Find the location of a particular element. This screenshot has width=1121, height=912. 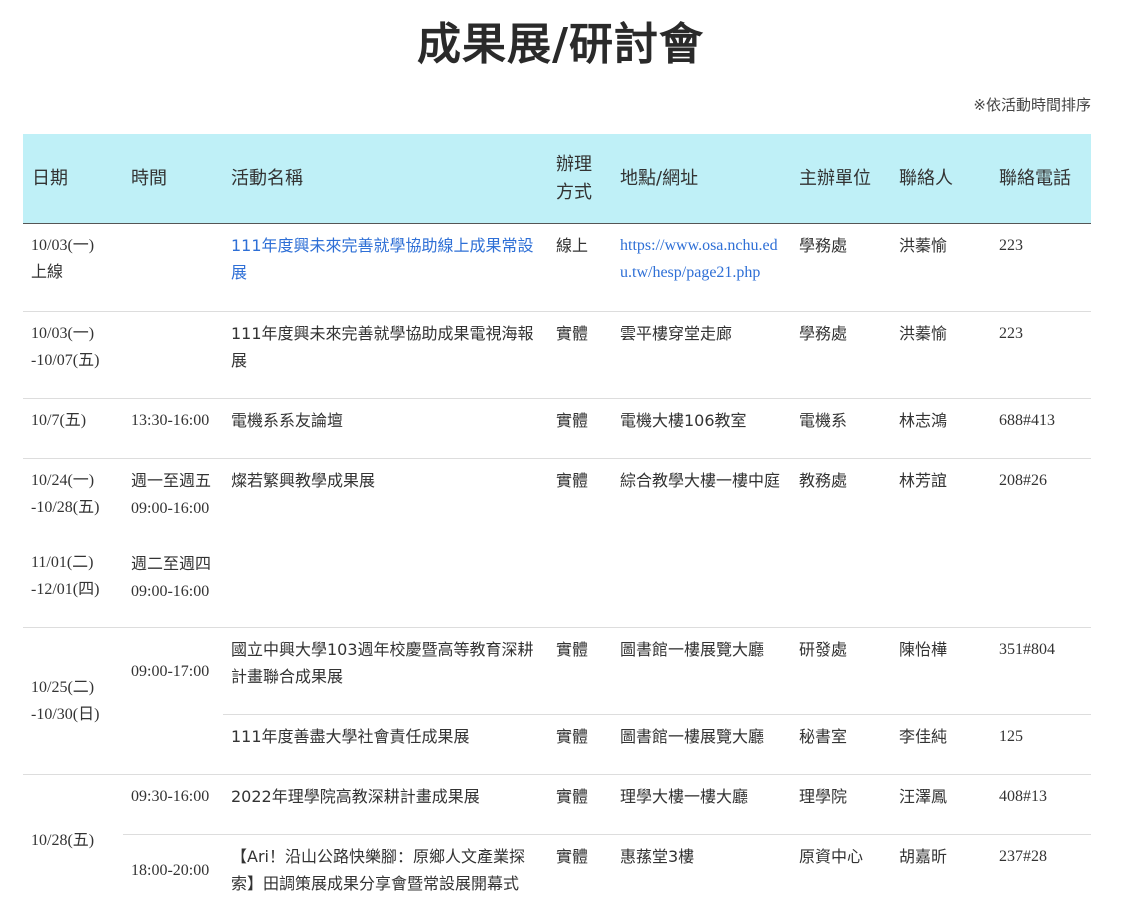

host-cell: 研發處 is located at coordinates (841, 671).